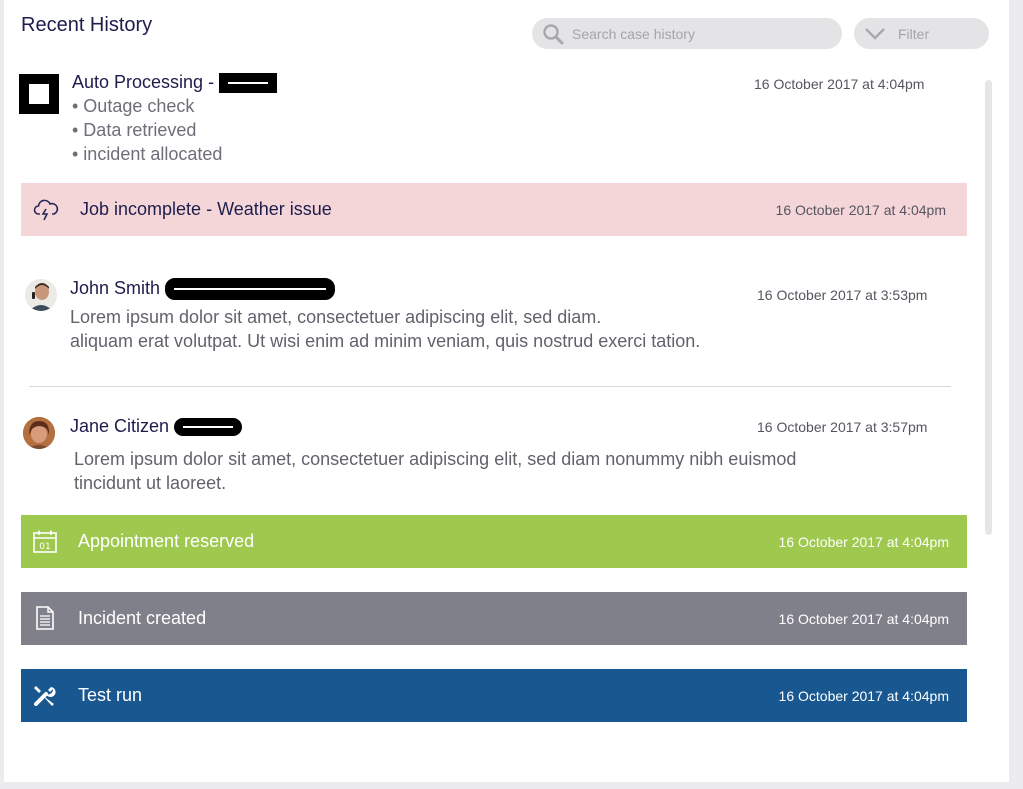  Describe the element at coordinates (150, 483) in the screenshot. I see `entry-text: tincidunt ut laoreet.` at that location.